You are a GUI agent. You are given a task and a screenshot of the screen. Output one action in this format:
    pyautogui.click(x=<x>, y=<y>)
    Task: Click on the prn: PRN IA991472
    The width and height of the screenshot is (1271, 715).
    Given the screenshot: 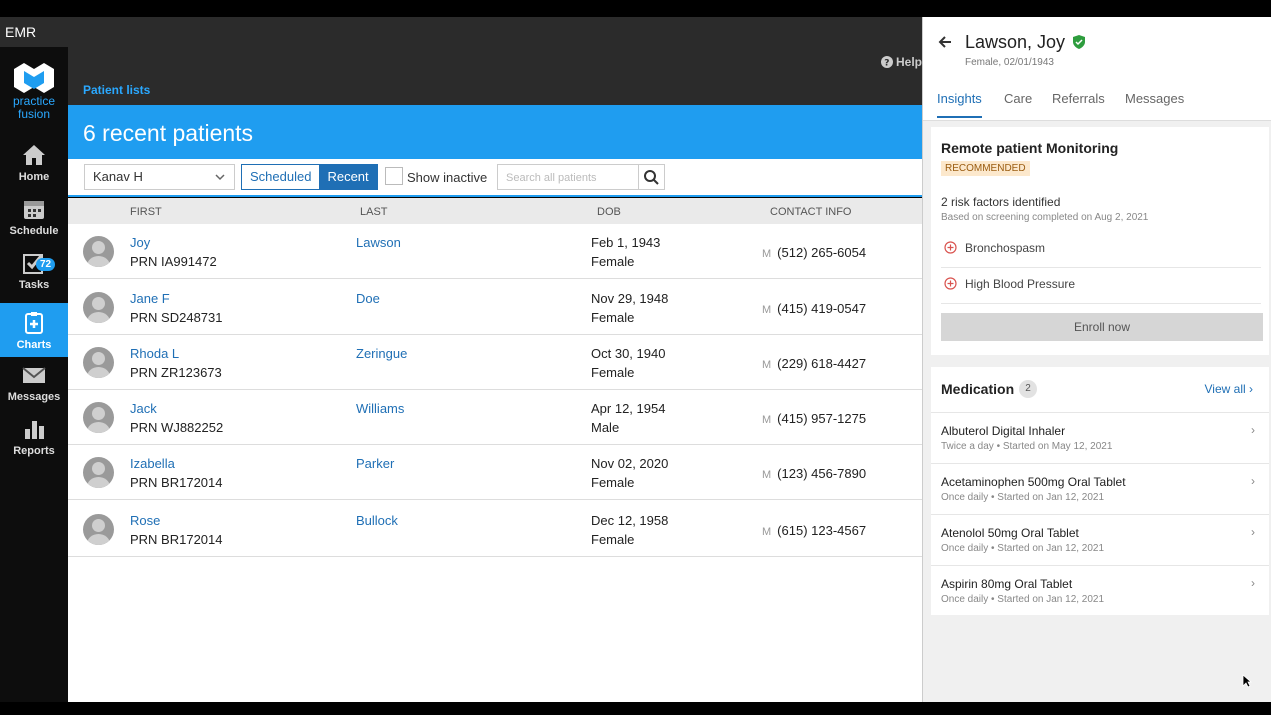 What is the action you would take?
    pyautogui.click(x=173, y=261)
    